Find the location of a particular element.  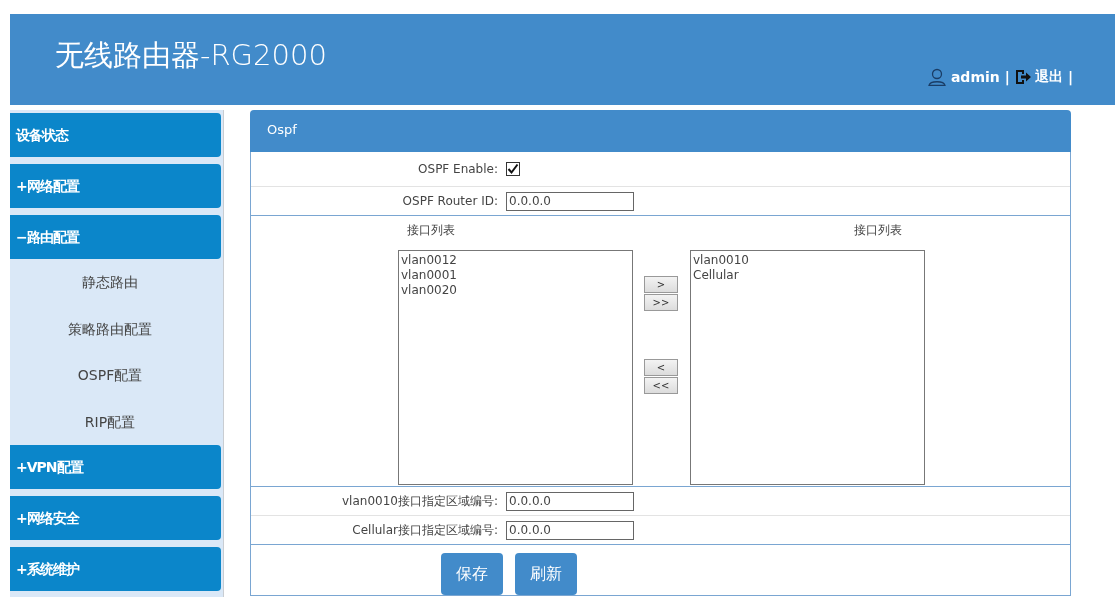

logout-icon is located at coordinates (1023, 77).